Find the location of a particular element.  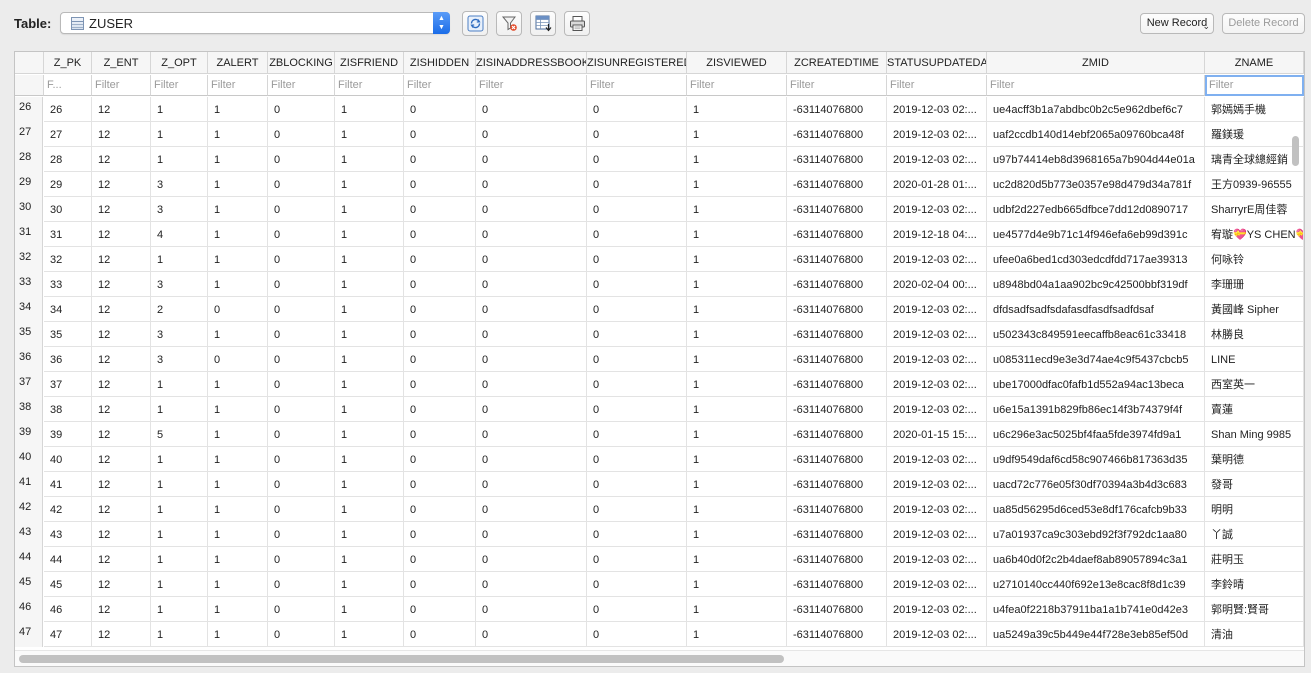

table-cell: uacd72c776e05f30df70394a3b4d3c683 is located at coordinates (1096, 484).